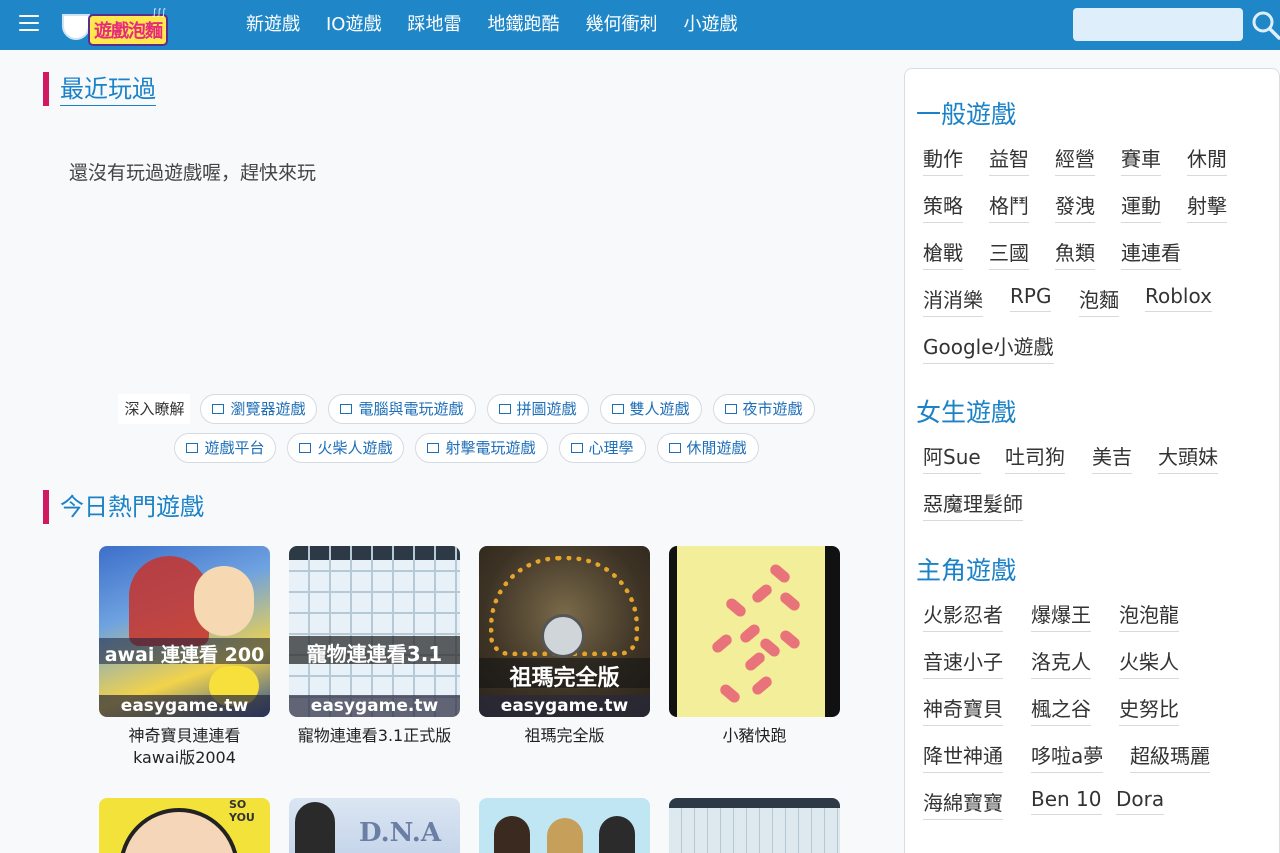 The height and width of the screenshot is (853, 1280). Describe the element at coordinates (1141, 206) in the screenshot. I see `category-link: 運動` at that location.